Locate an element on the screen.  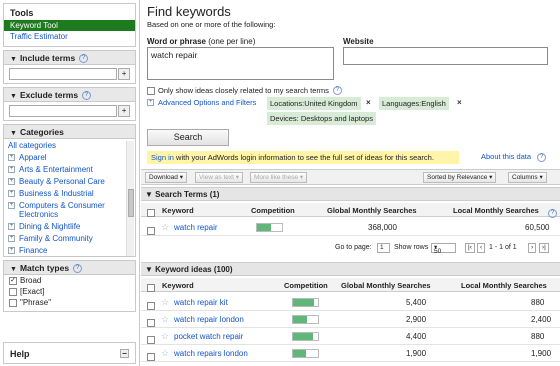
match-types-header: ▼ Match types? is located at coordinates (69, 268).